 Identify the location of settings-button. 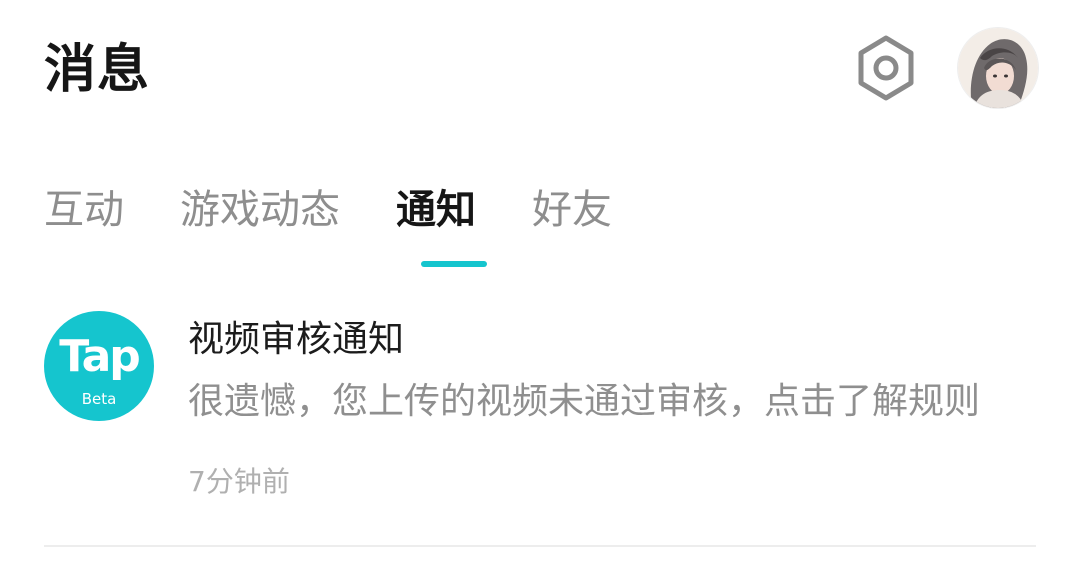
(886, 68).